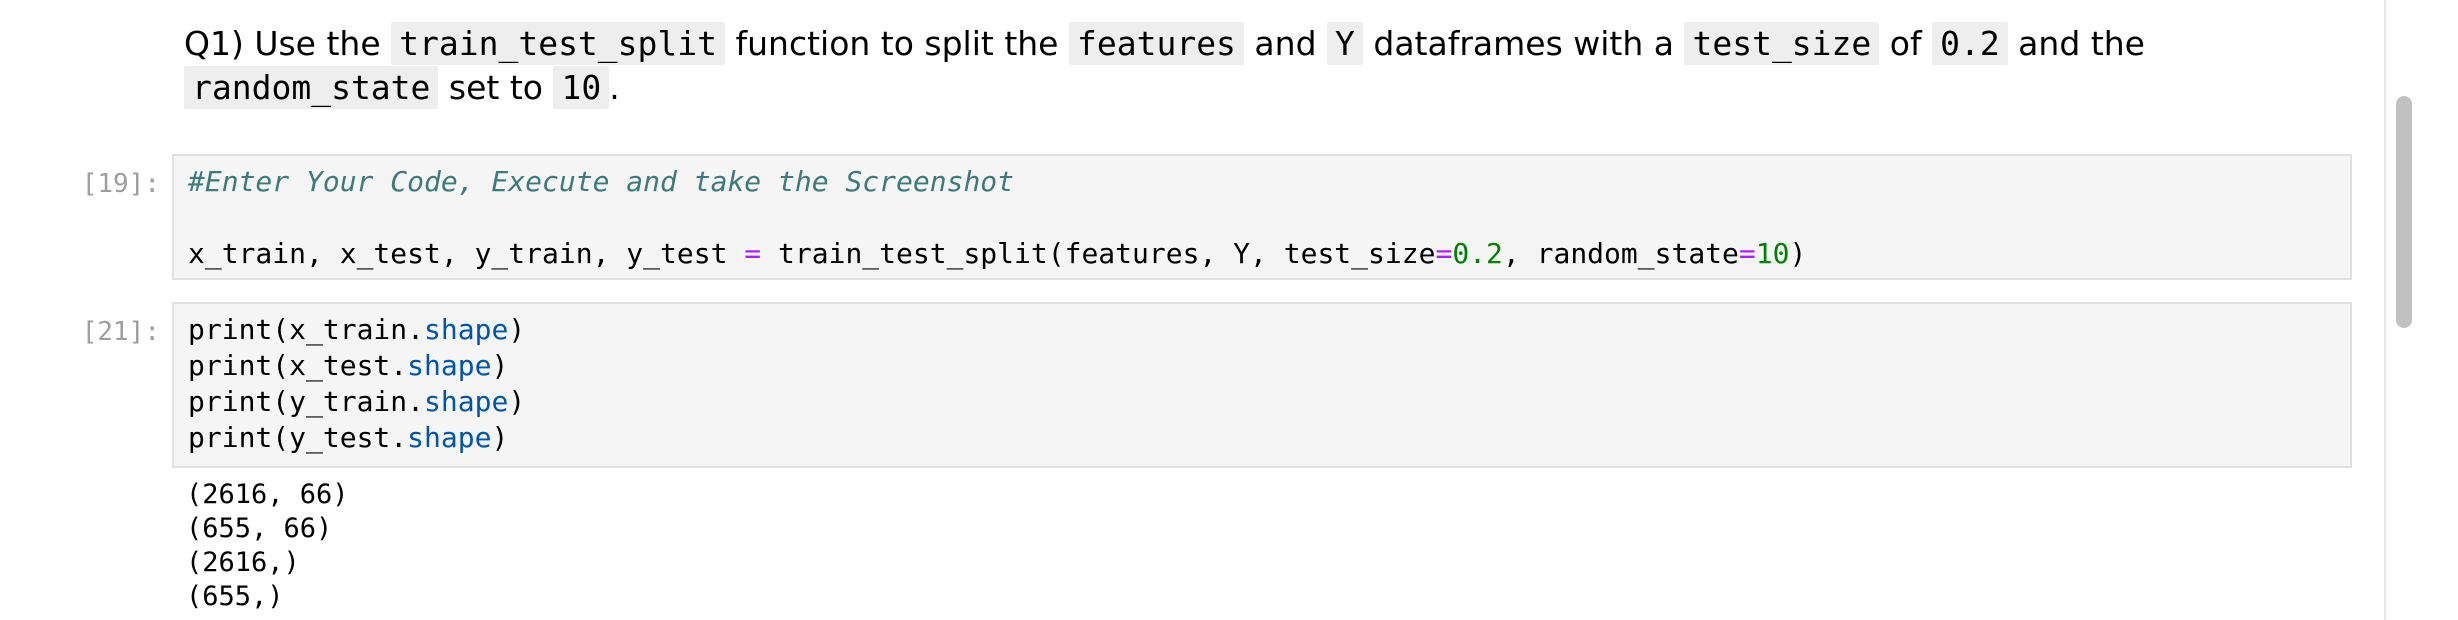  I want to click on question-text: and the, so click(2076, 43).